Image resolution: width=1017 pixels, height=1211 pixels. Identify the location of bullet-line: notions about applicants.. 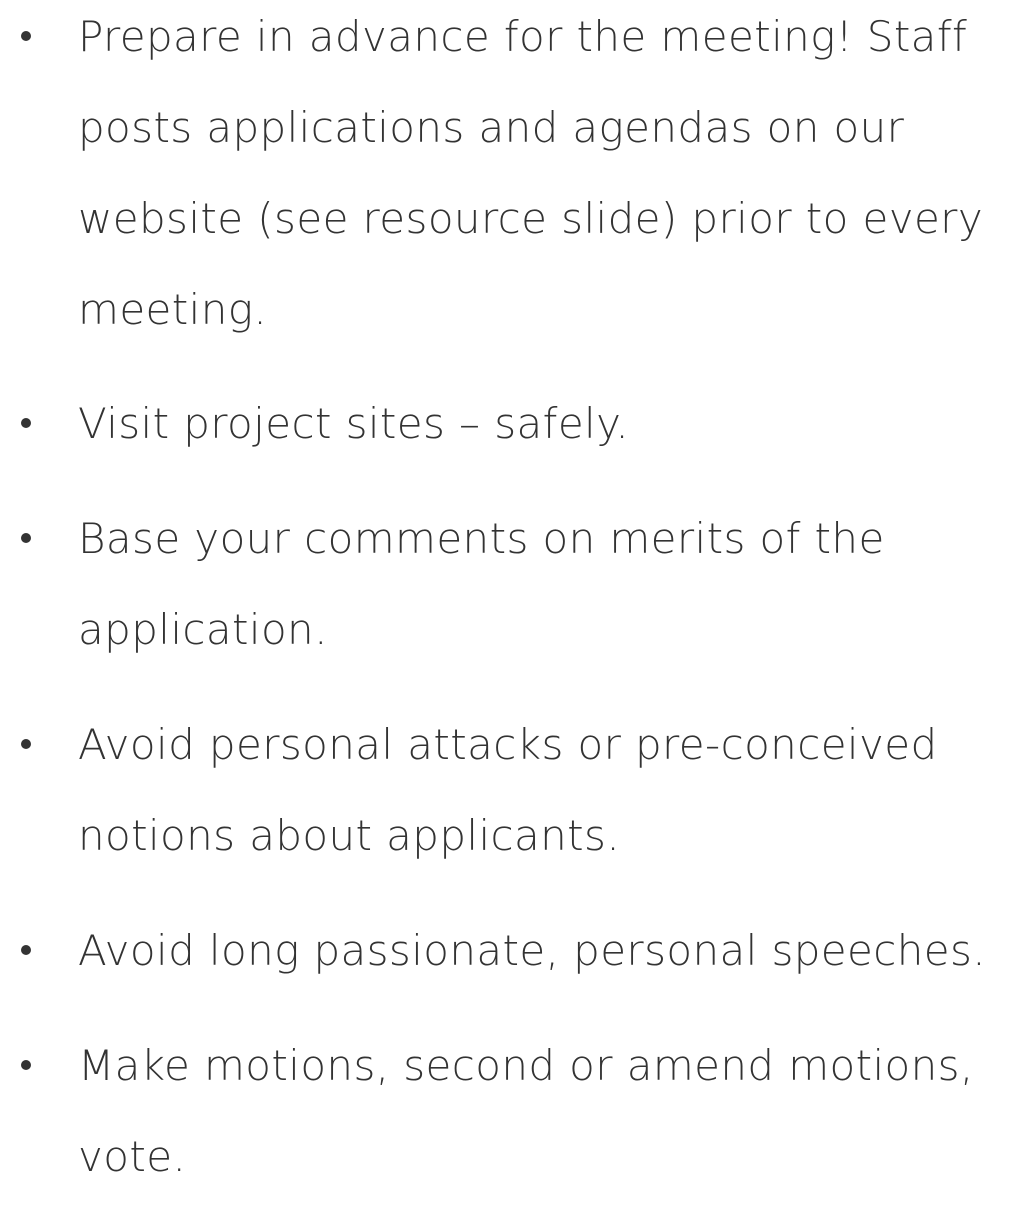
(349, 835).